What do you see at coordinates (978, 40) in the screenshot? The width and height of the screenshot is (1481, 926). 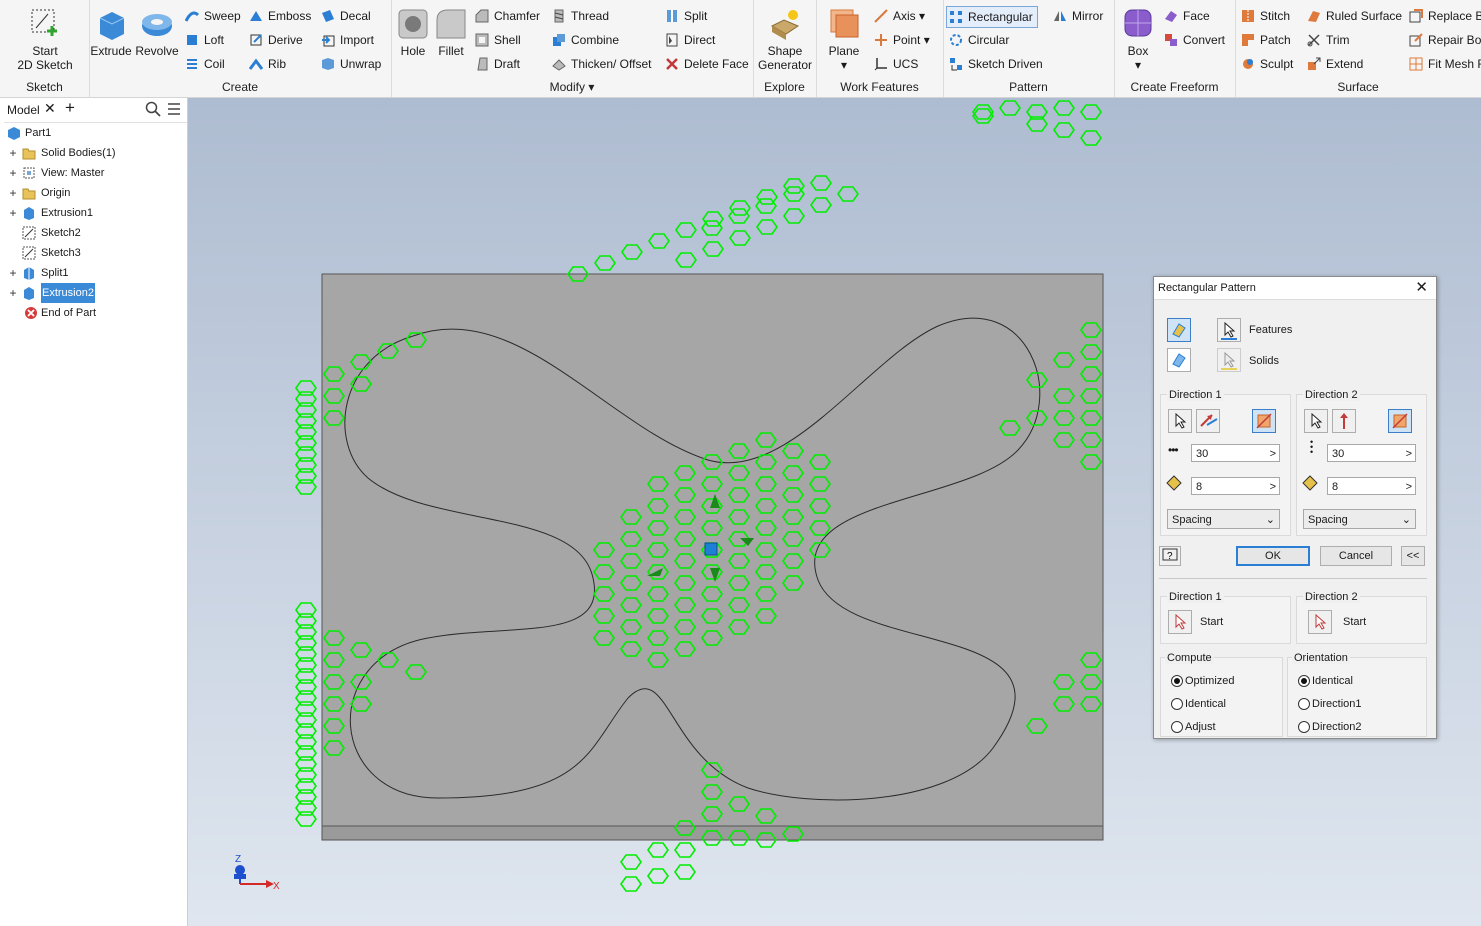 I see `circular-pattern-button: Circular` at bounding box center [978, 40].